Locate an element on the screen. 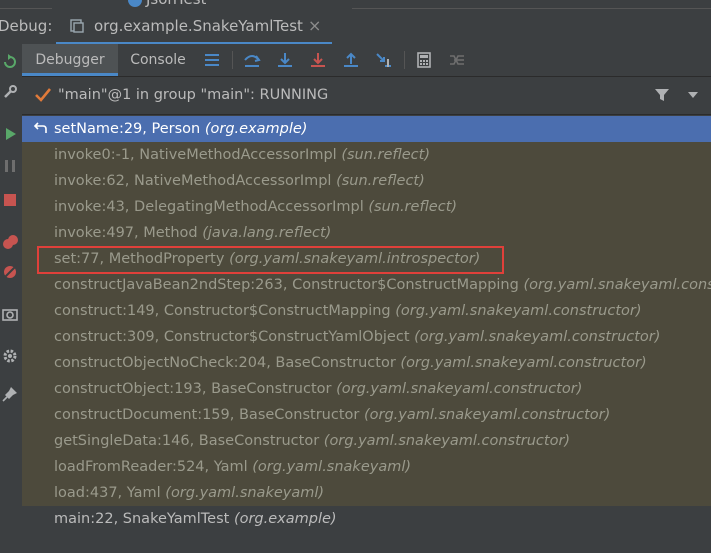 The height and width of the screenshot is (553, 711). frame-text: main:22, SnakeYamlTest (org.example) is located at coordinates (195, 519).